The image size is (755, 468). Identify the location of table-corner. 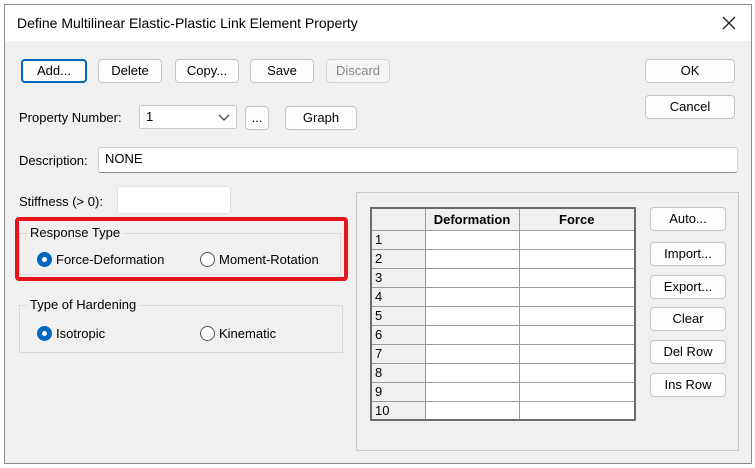
(398, 219).